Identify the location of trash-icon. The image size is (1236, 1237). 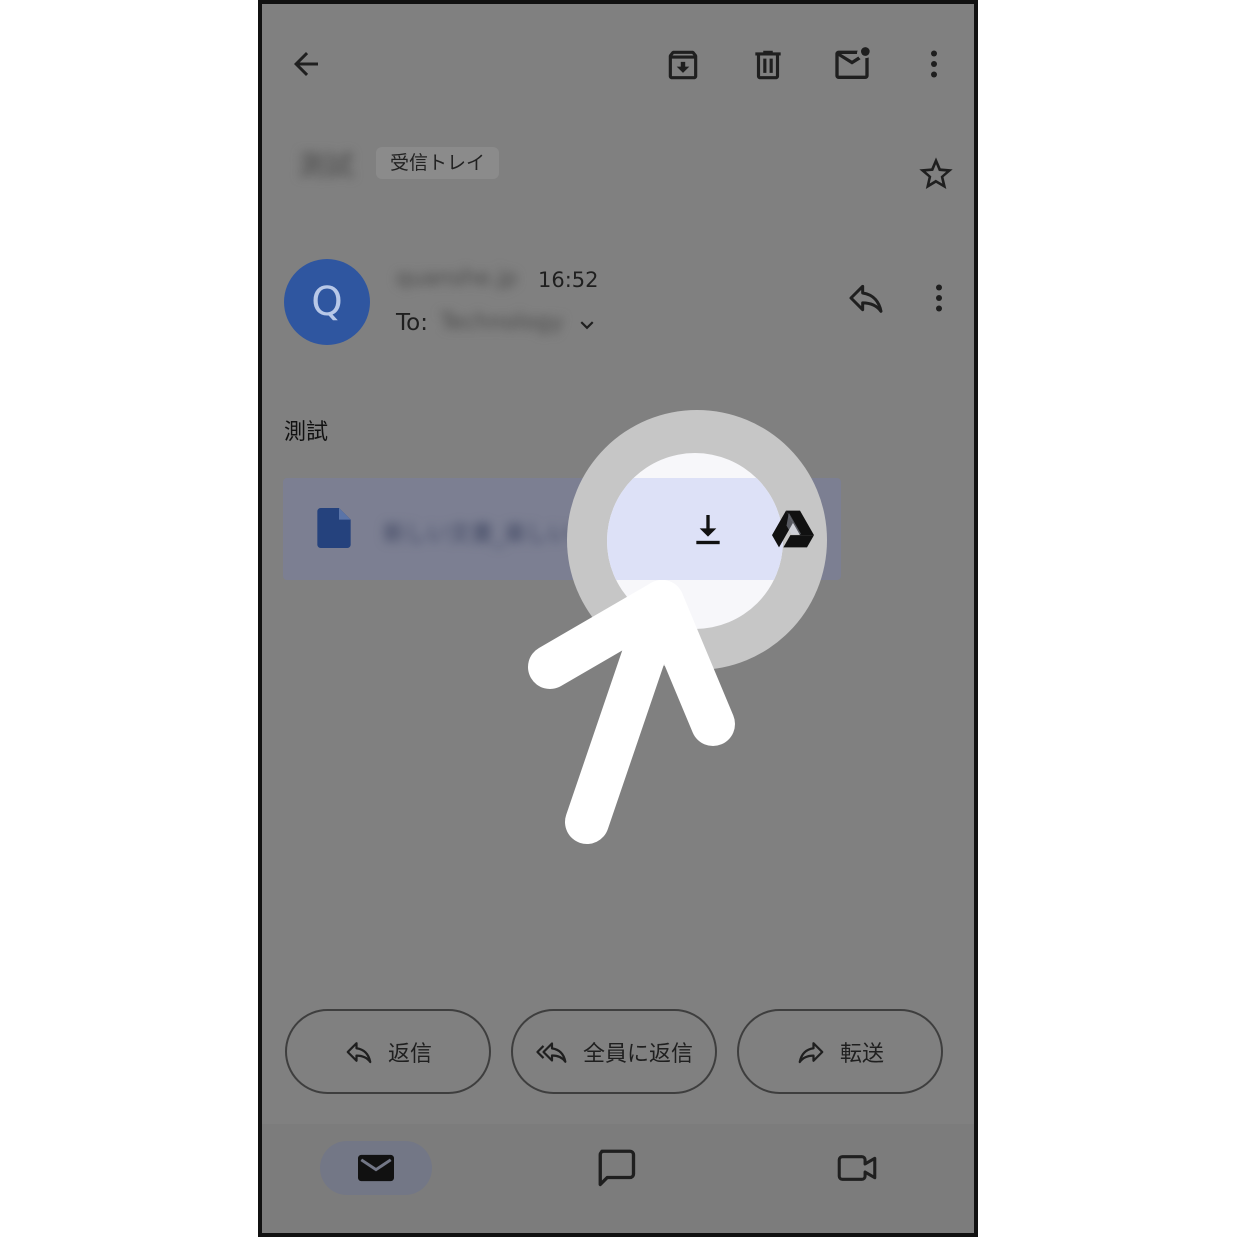
(768, 65).